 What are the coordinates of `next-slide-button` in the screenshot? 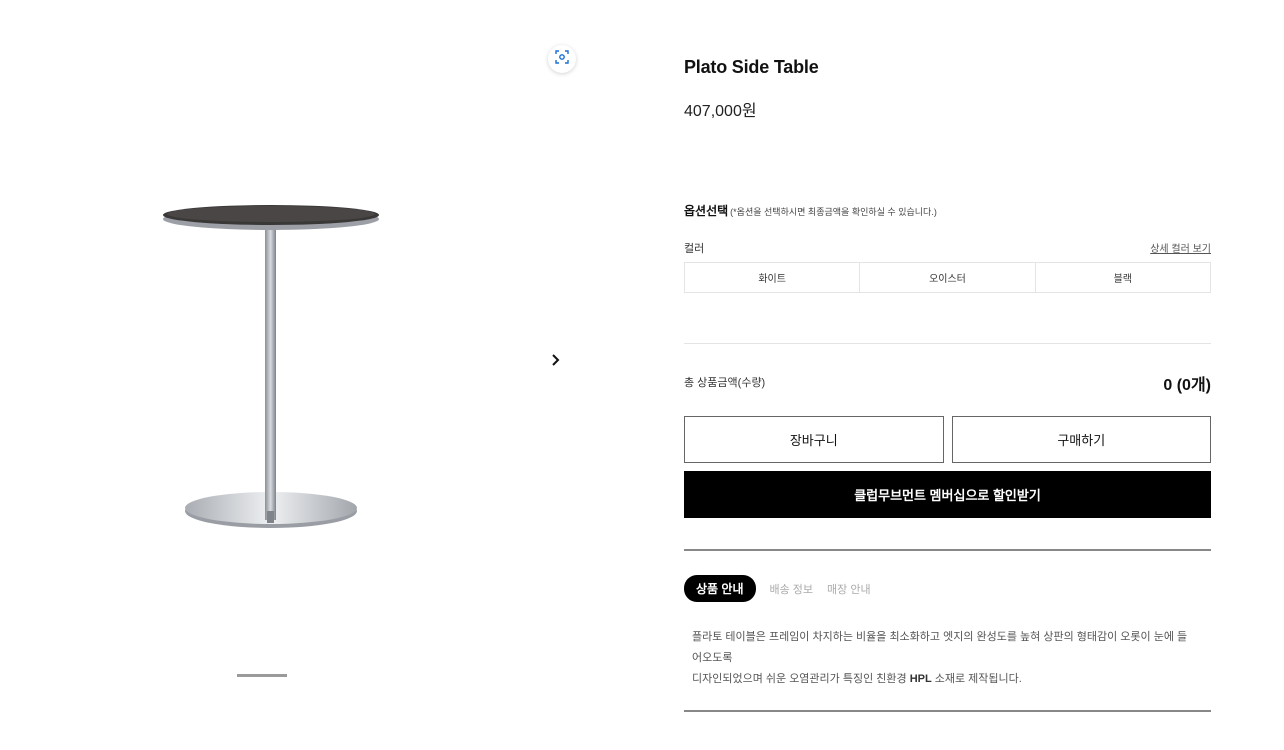 It's located at (556, 362).